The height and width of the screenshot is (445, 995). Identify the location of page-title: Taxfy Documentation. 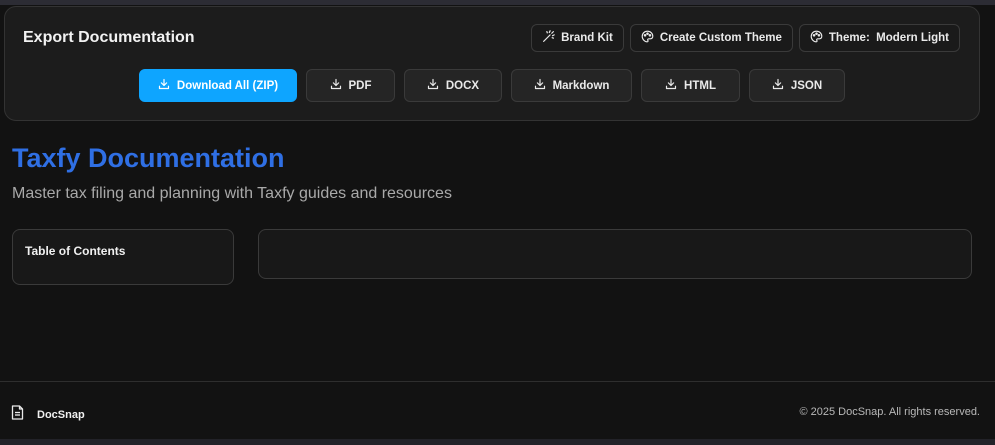
(148, 158).